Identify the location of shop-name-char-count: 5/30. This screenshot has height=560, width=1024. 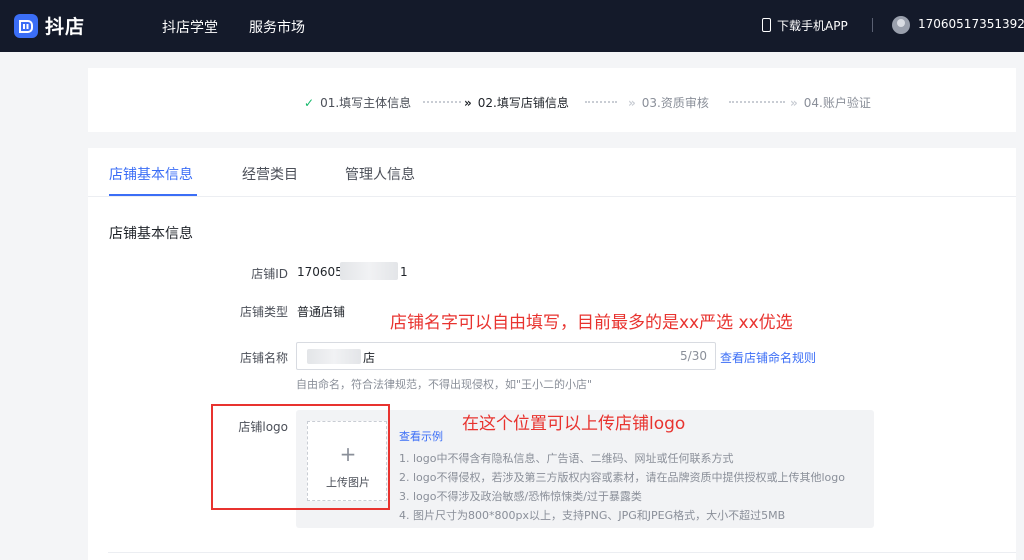
(693, 356).